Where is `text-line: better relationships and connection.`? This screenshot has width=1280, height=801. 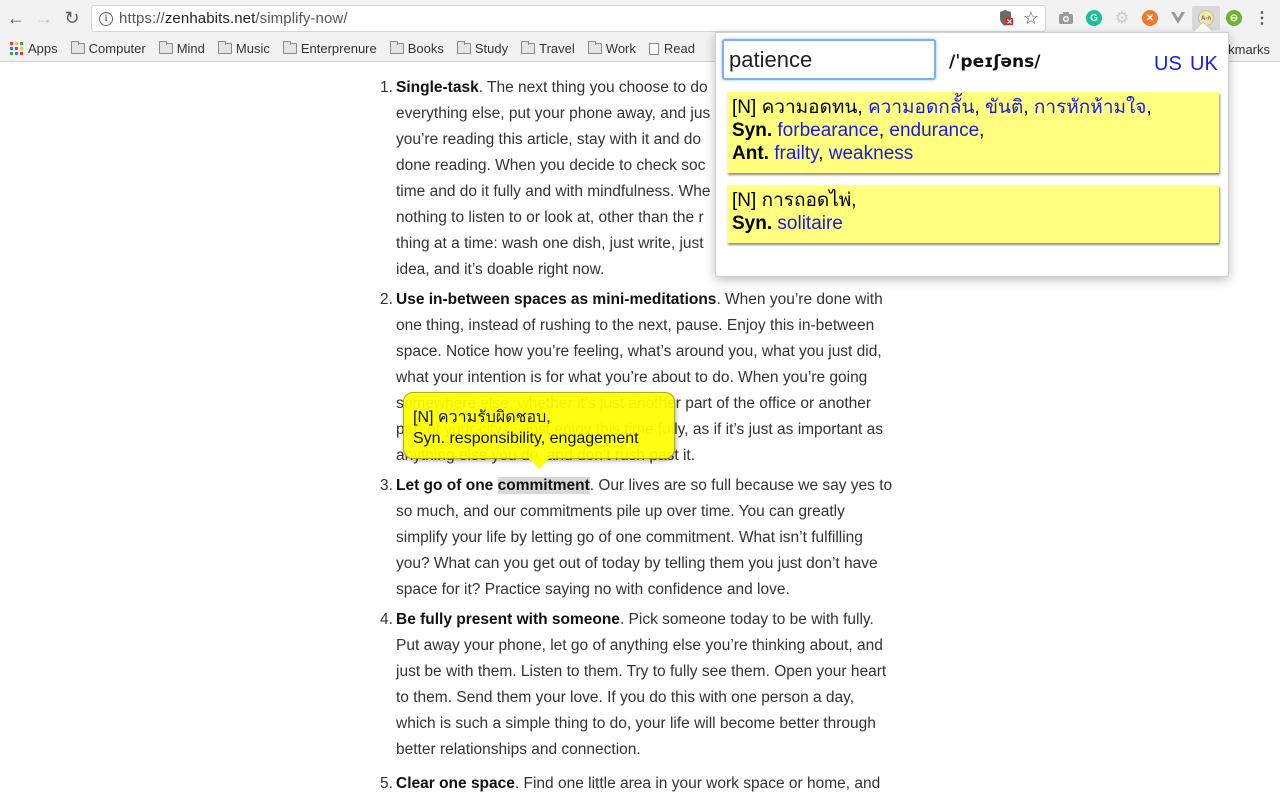 text-line: better relationships and connection. is located at coordinates (518, 749).